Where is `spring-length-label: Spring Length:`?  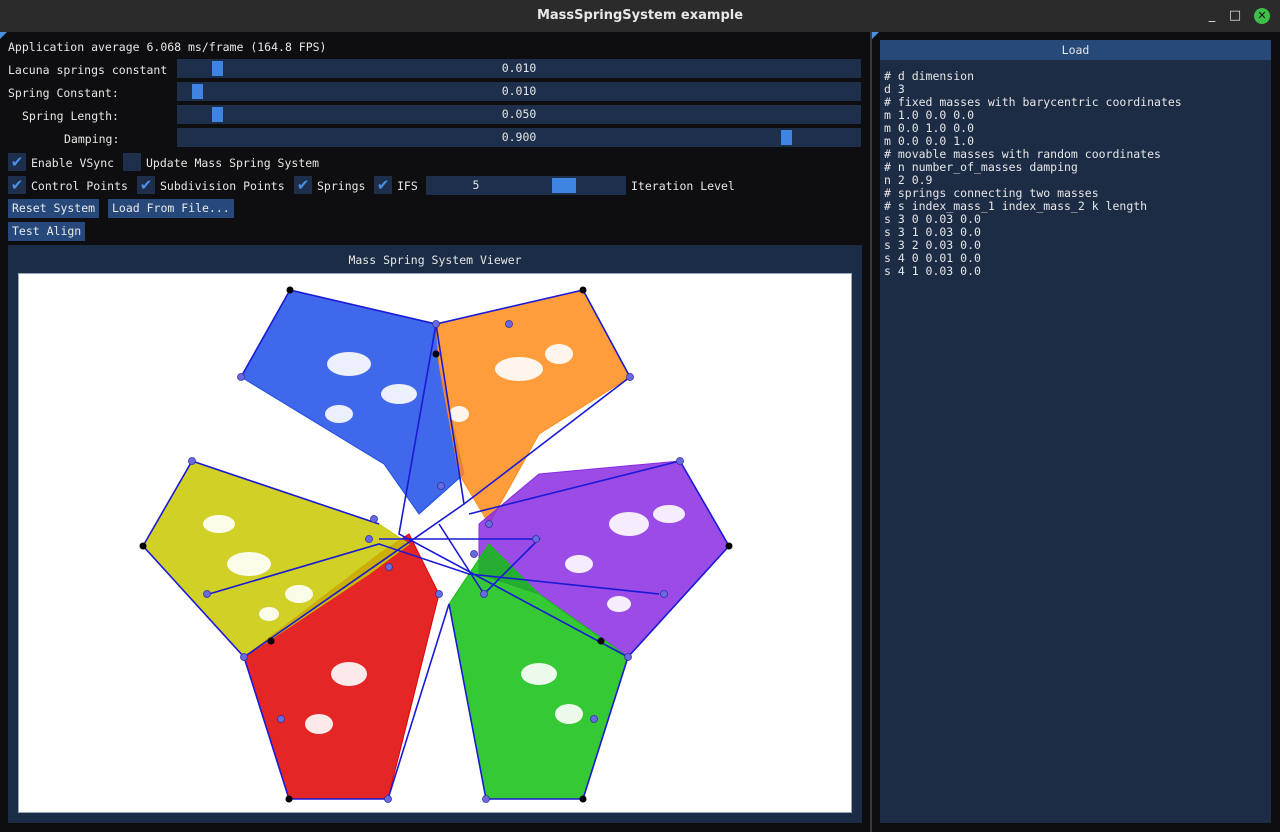
spring-length-label: Spring Length: is located at coordinates (70, 116).